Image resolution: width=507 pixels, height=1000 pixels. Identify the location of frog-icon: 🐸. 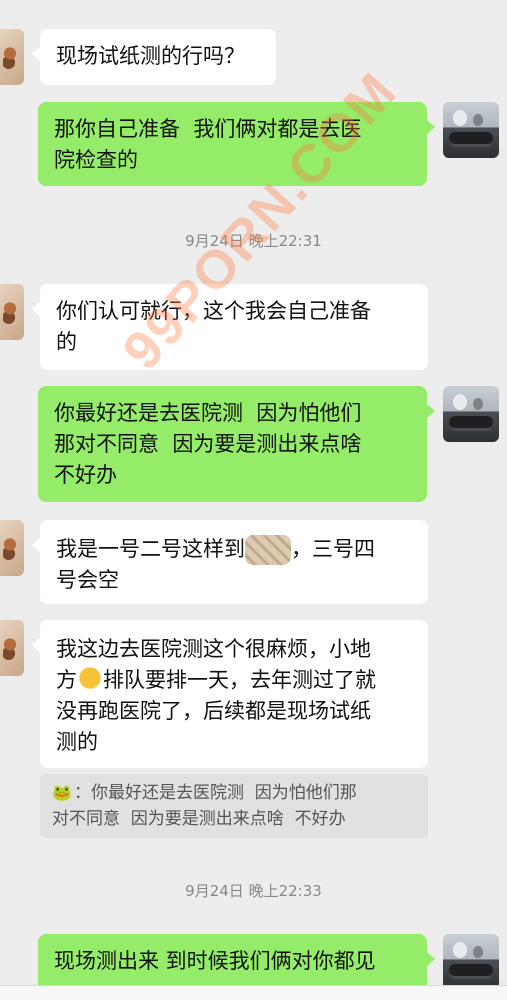
(62, 792).